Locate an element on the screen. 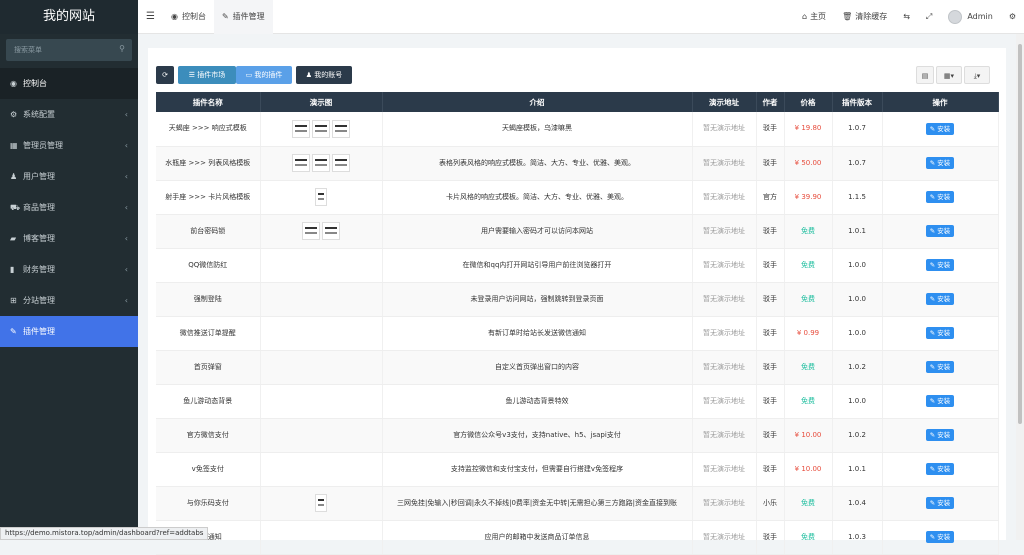  clear-cache-button: 🗑 清除缓存 is located at coordinates (864, 17).